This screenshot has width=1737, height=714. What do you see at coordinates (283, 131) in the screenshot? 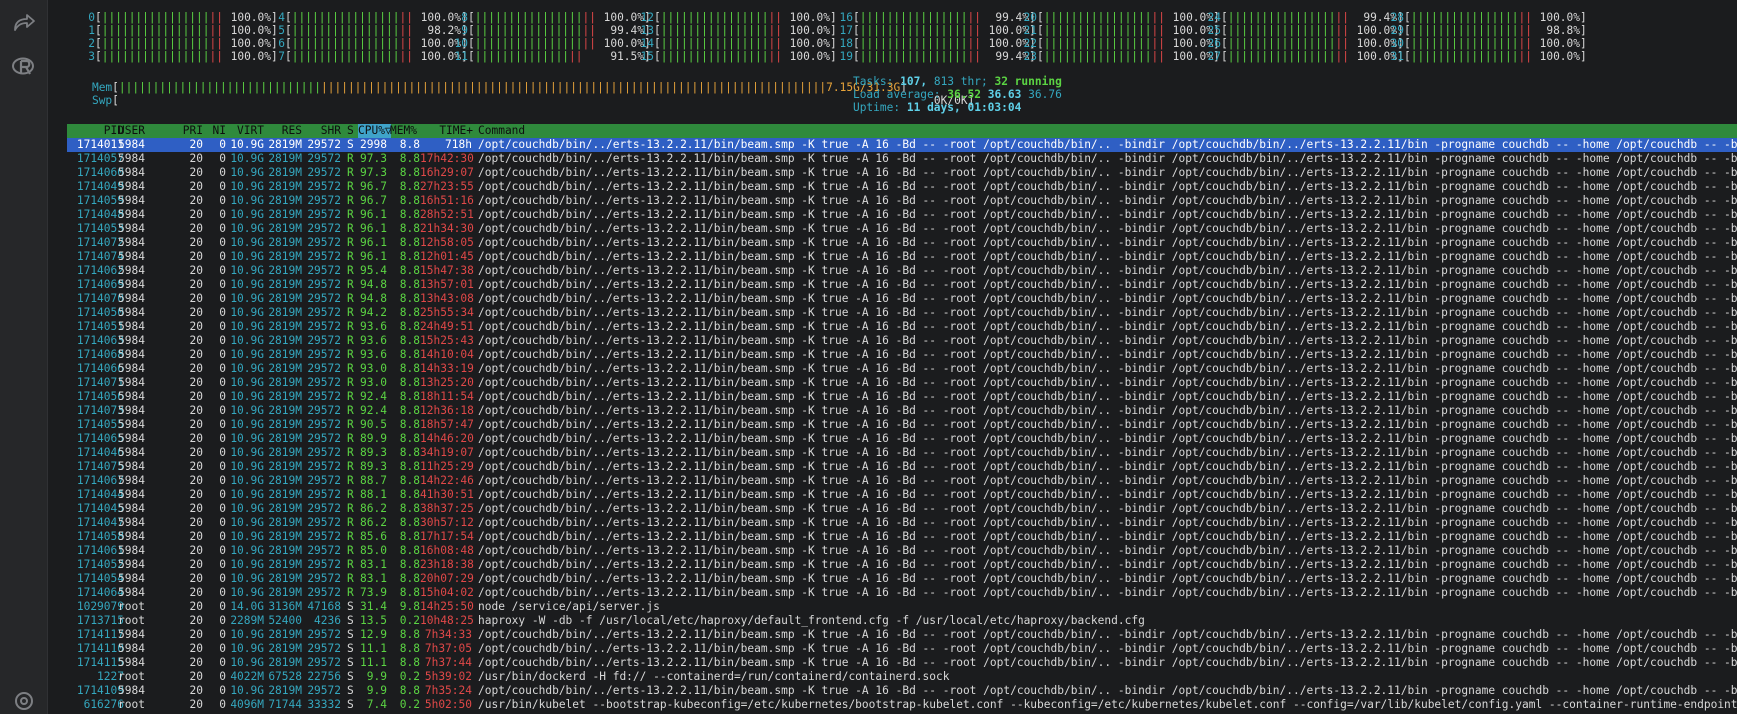
I see `col-res: RES` at bounding box center [283, 131].